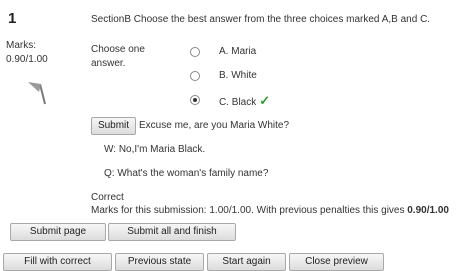  I want to click on audio-text: Excuse me, are you Maria White?, so click(214, 125).